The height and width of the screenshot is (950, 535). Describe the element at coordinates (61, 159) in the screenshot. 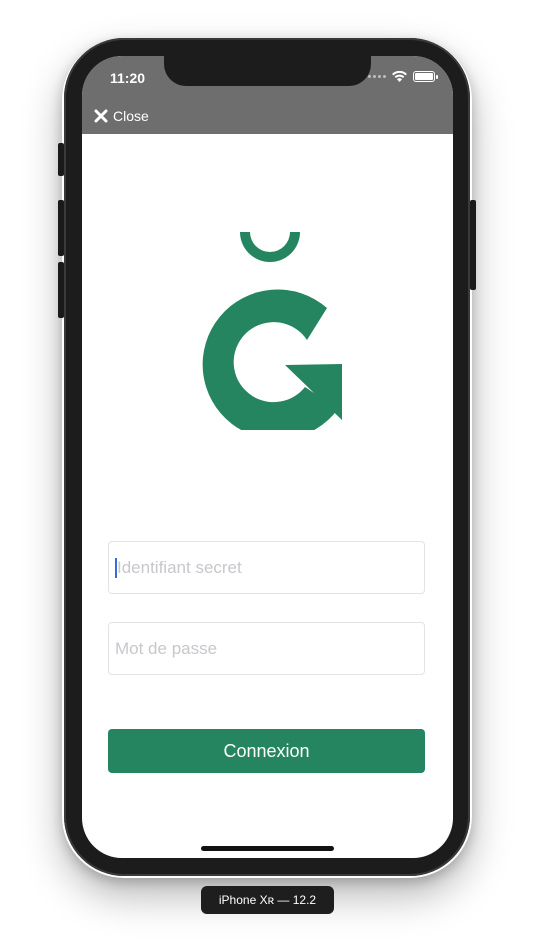

I see `mute-switch` at that location.